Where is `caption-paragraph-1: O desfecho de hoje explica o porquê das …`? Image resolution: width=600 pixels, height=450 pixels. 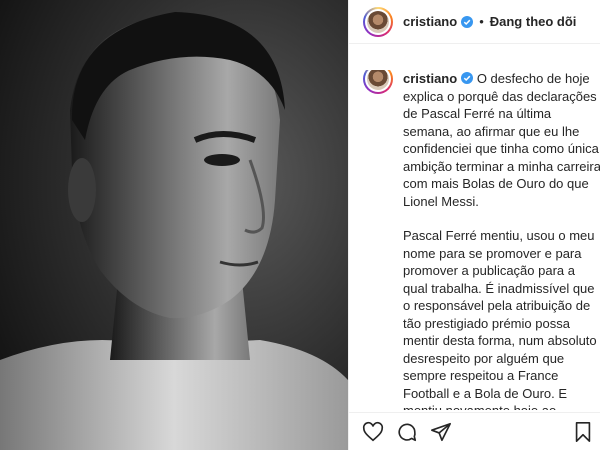
caption-paragraph-1: O desfecho de hoje explica o porquê das … is located at coordinates (501, 140).